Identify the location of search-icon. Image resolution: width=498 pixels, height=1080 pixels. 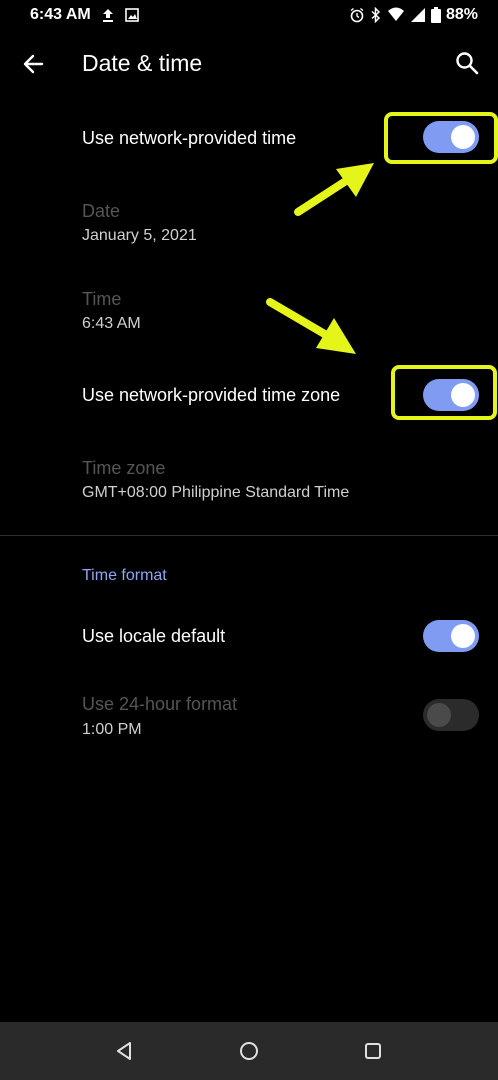
(467, 63).